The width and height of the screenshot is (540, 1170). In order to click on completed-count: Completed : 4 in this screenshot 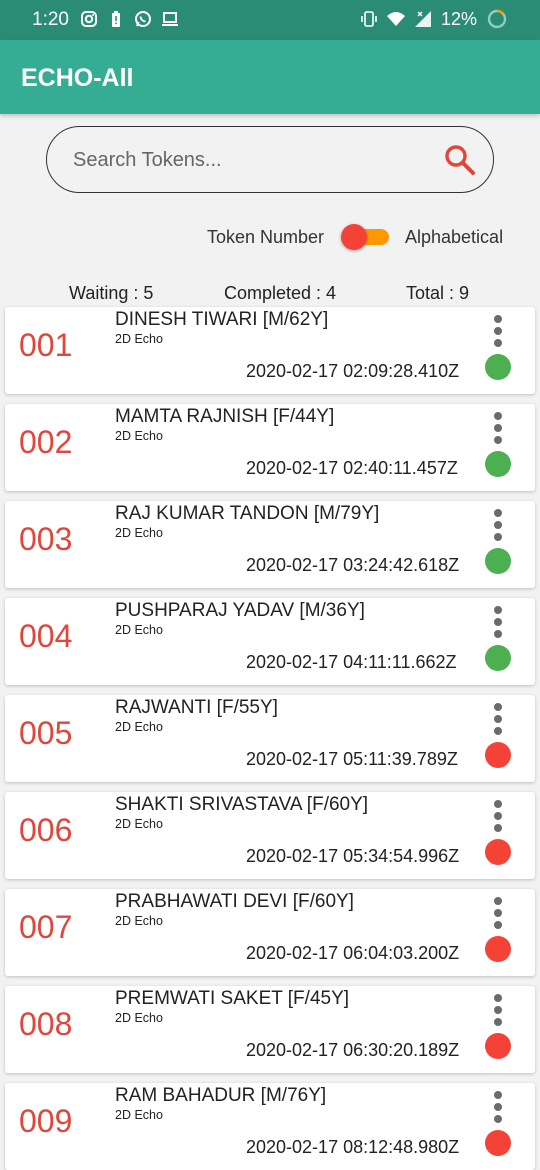, I will do `click(280, 293)`.